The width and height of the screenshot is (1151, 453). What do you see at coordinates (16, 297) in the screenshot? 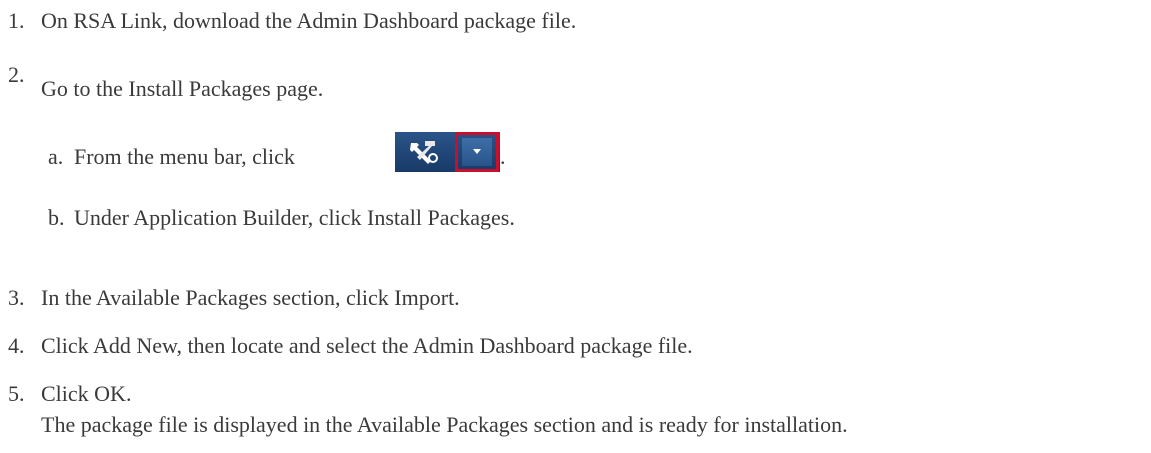
I see `step-number: 3.` at bounding box center [16, 297].